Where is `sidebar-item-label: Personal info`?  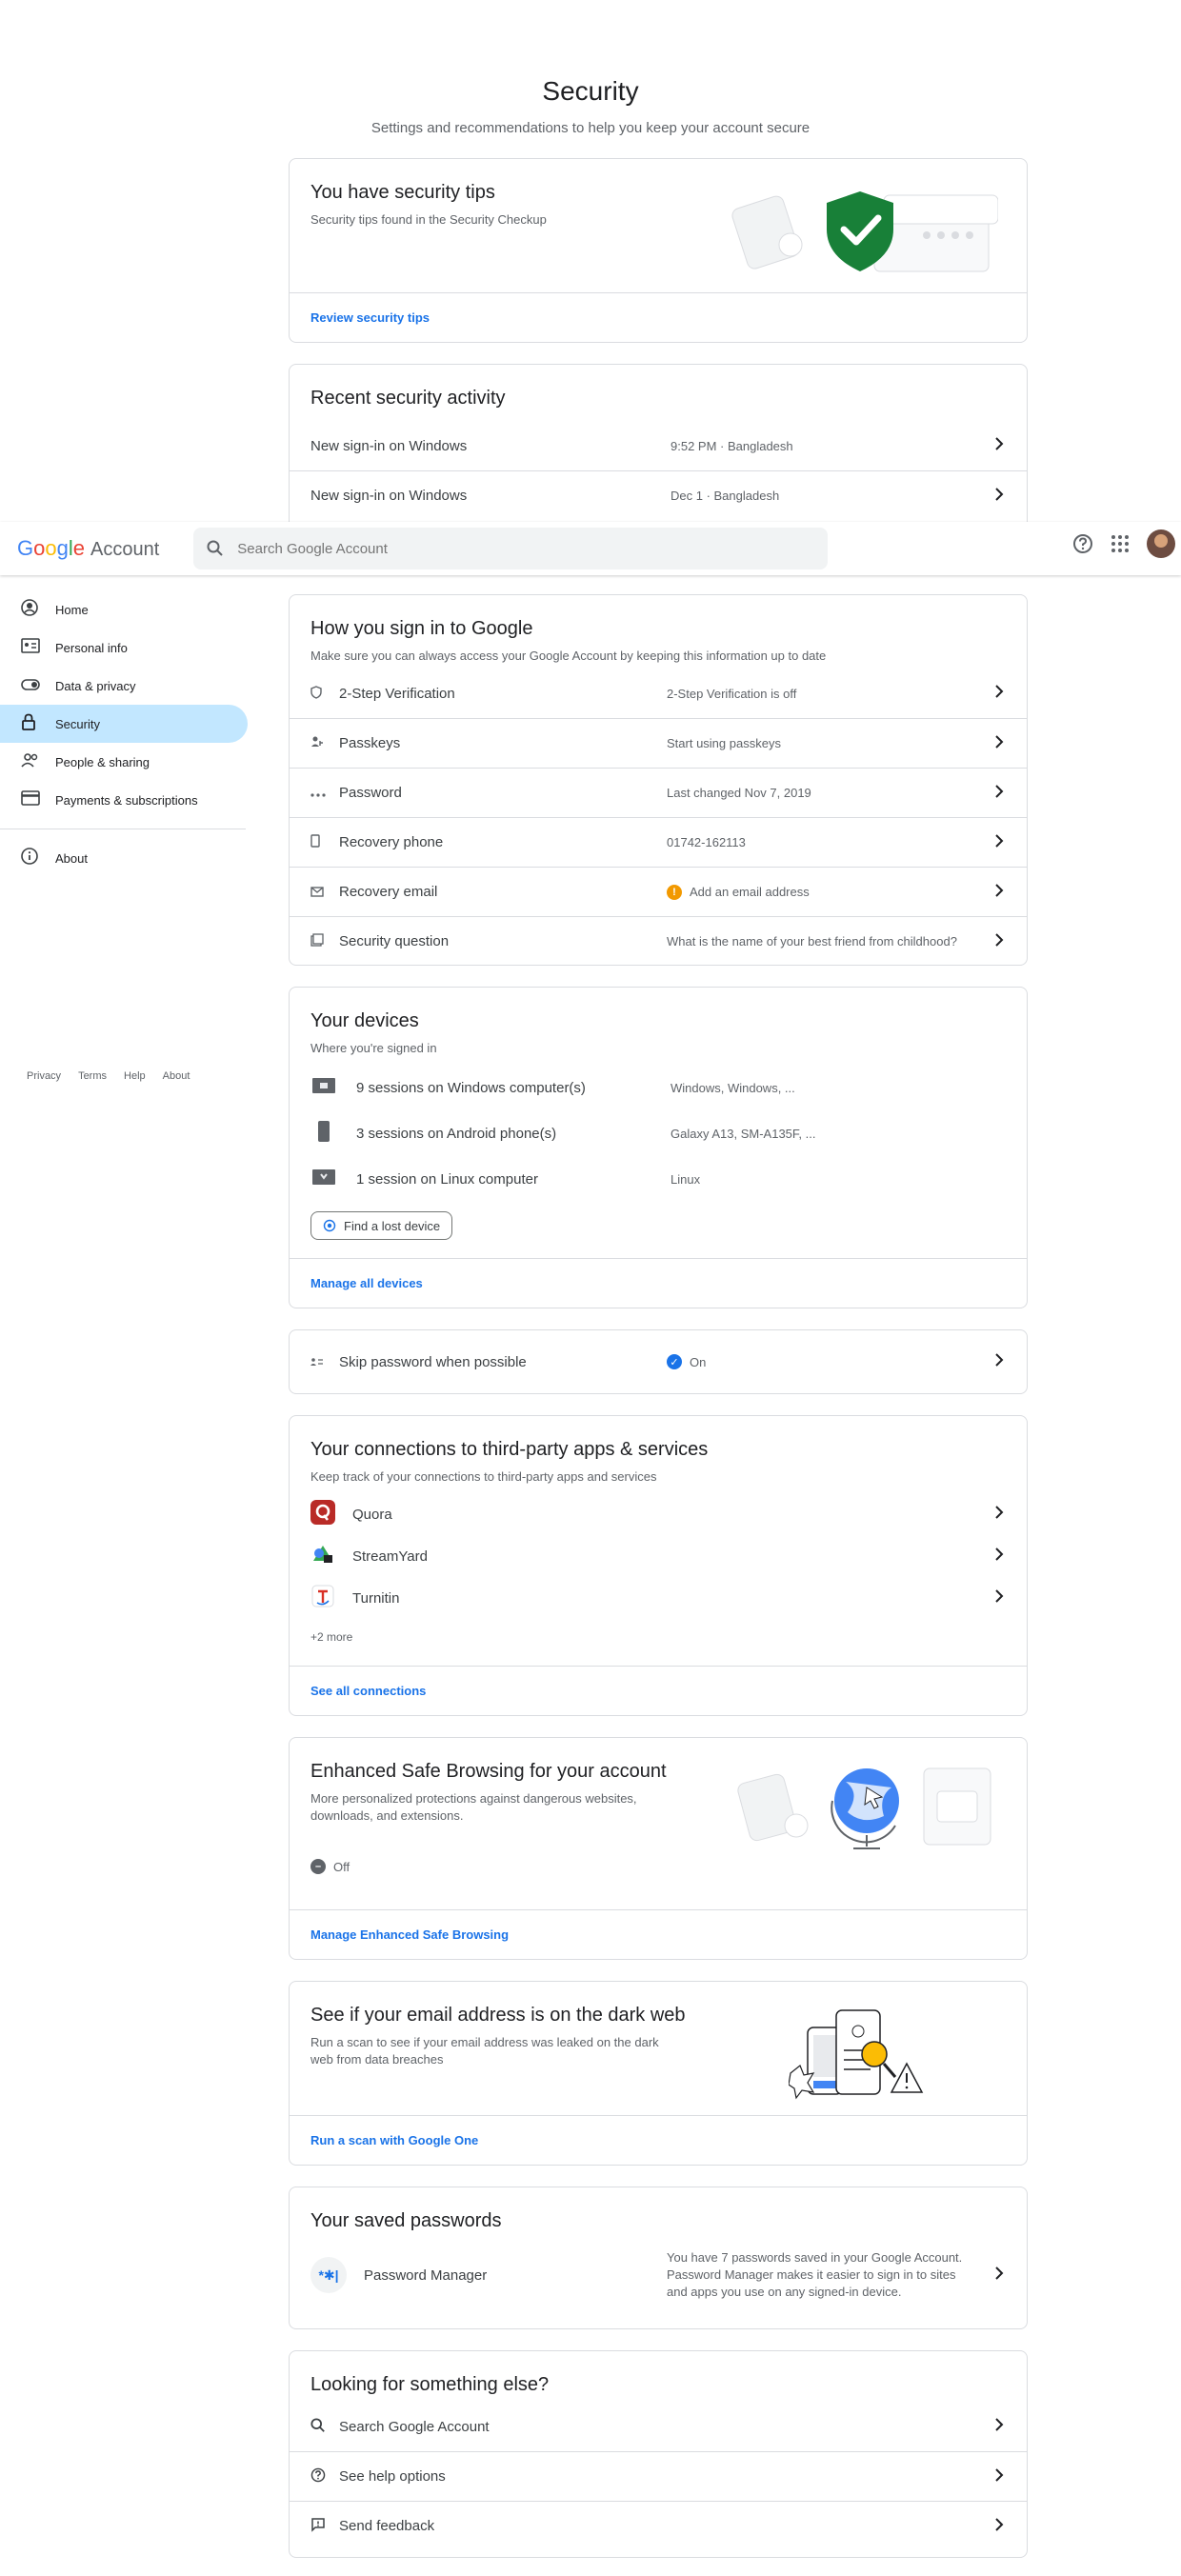
sidebar-item-label: Personal info is located at coordinates (92, 647).